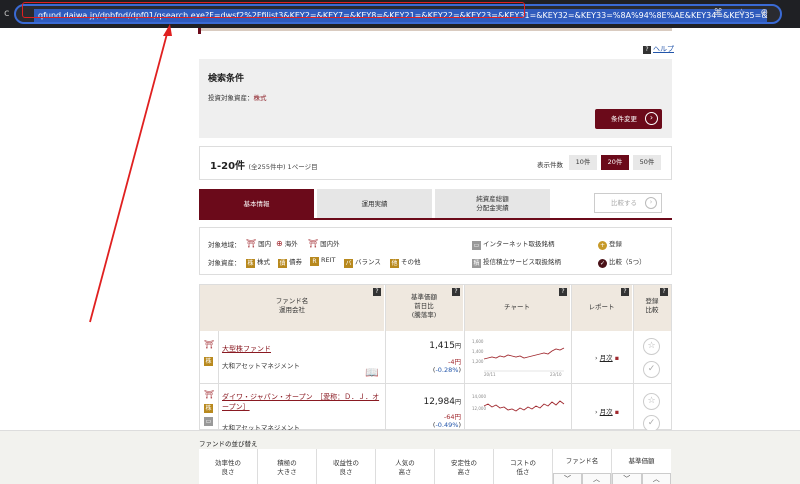 Image resolution: width=800 pixels, height=484 pixels. I want to click on tsumitate-legend-label: 投信積立サービス取扱銘柄, so click(522, 262).